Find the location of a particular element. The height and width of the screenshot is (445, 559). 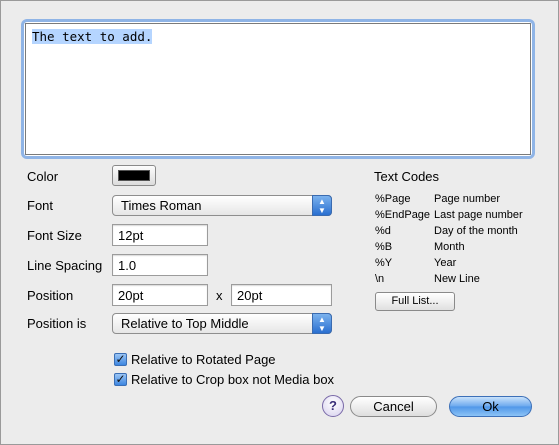

text-codes-title: Text Codes is located at coordinates (407, 176).